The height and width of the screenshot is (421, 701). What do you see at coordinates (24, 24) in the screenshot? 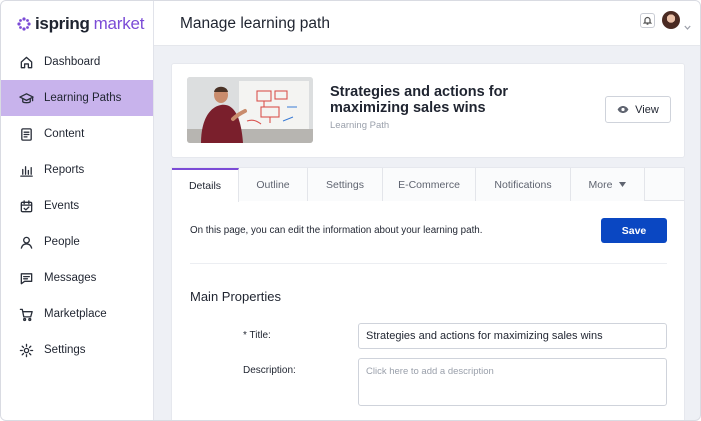
I see `flower-icon` at bounding box center [24, 24].